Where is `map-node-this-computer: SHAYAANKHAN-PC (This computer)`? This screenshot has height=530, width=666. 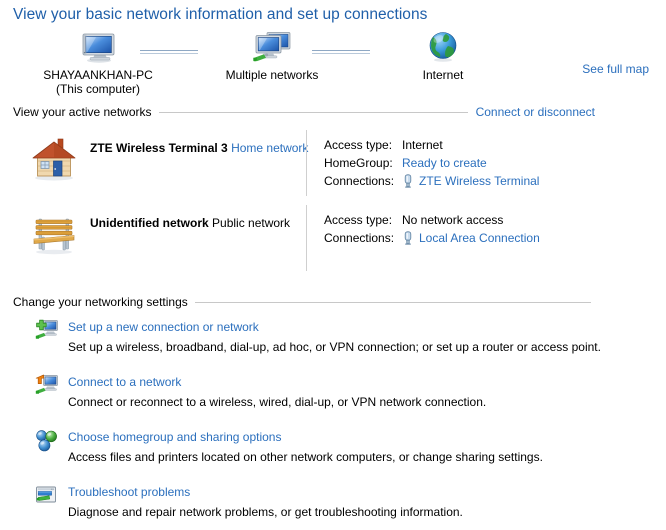
map-node-this-computer: SHAYAANKHAN-PC (This computer) is located at coordinates (98, 63).